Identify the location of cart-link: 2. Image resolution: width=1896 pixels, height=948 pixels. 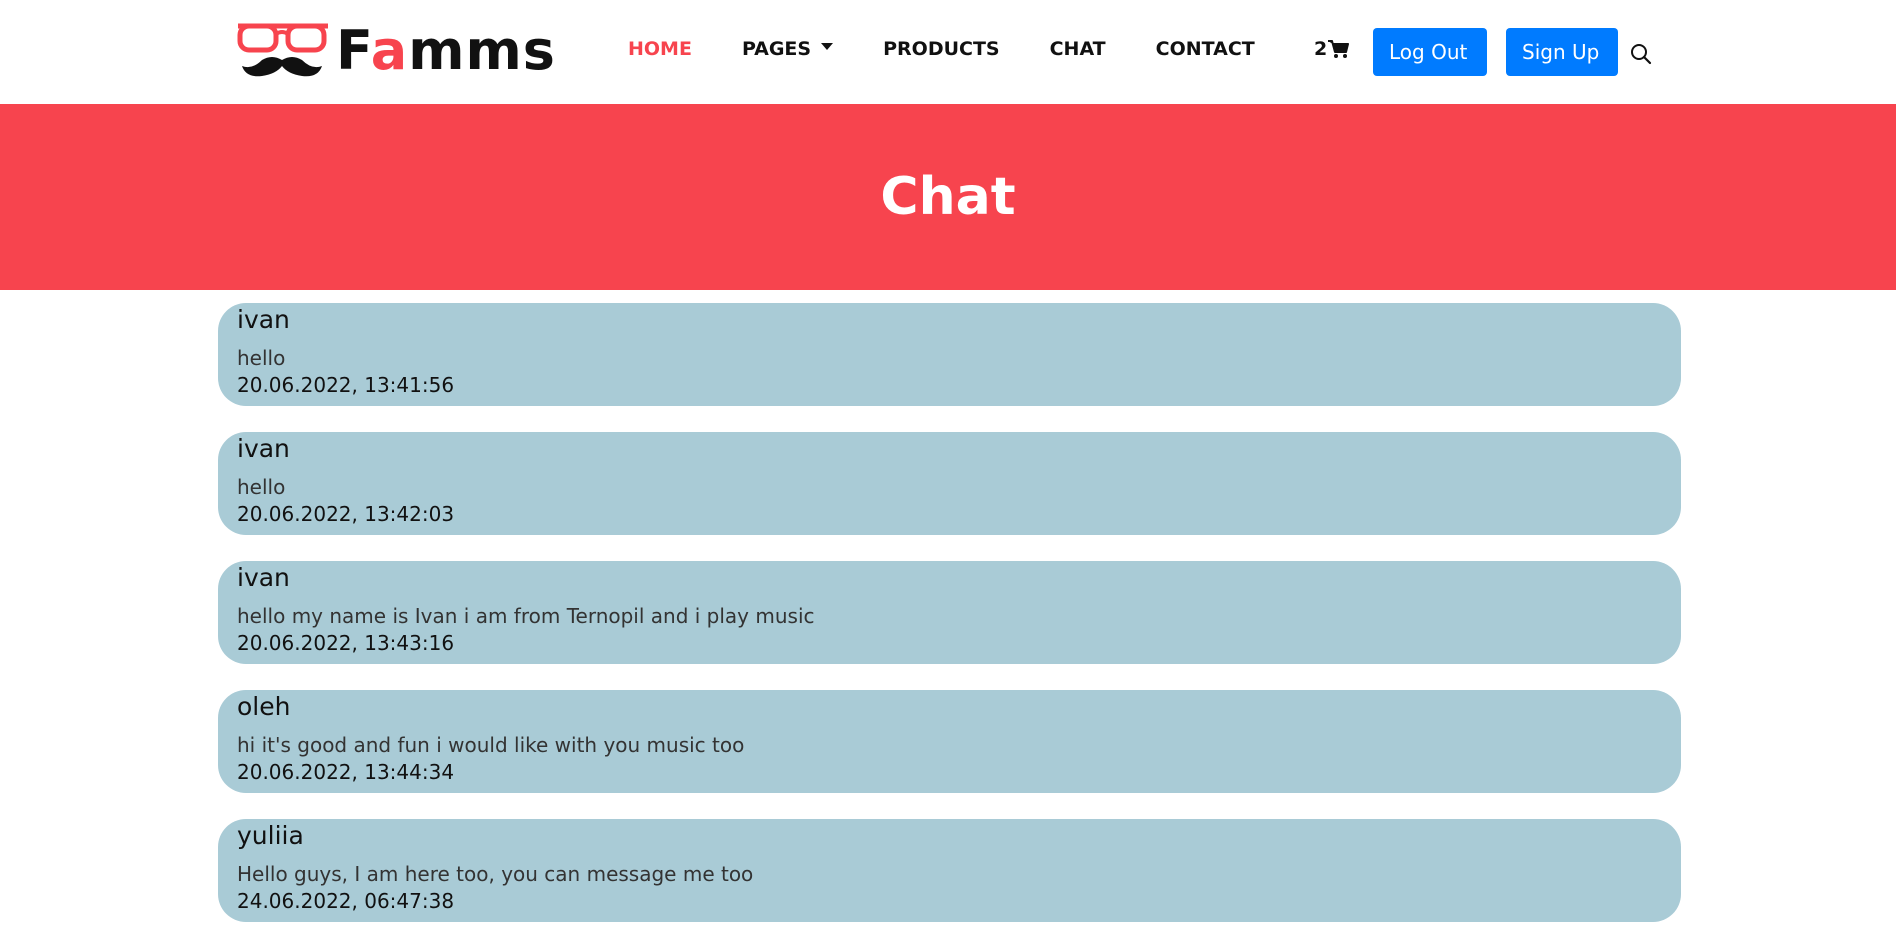
(1332, 49).